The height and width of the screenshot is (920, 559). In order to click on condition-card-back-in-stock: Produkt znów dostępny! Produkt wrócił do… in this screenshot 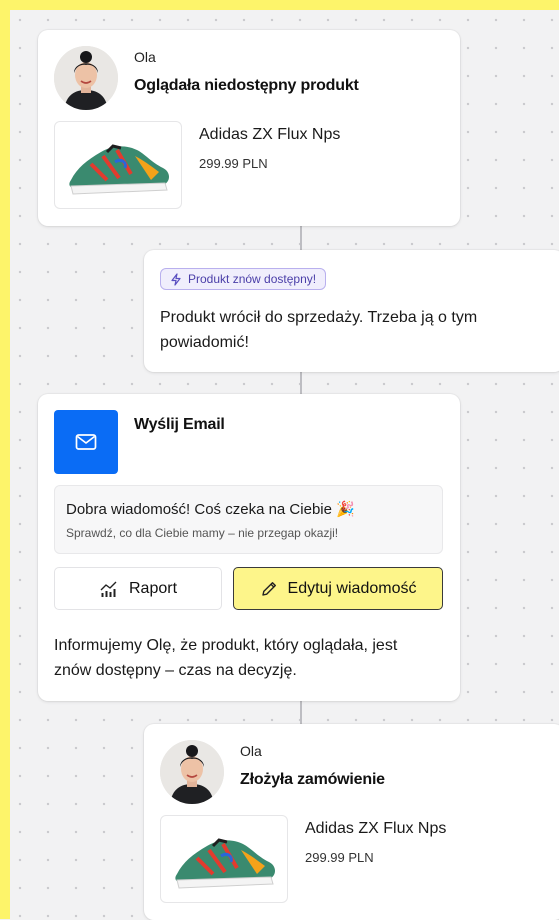, I will do `click(351, 311)`.